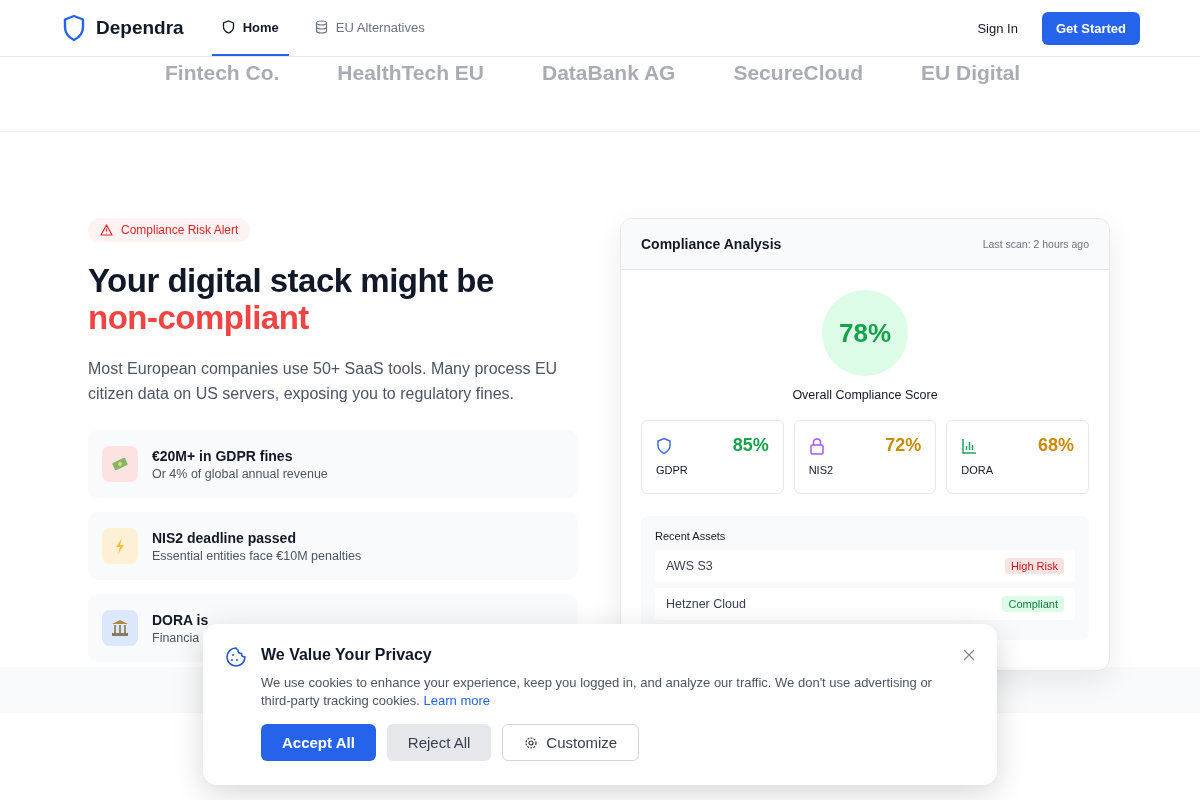 This screenshot has width=1200, height=800. Describe the element at coordinates (120, 628) in the screenshot. I see `bank-icon` at that location.